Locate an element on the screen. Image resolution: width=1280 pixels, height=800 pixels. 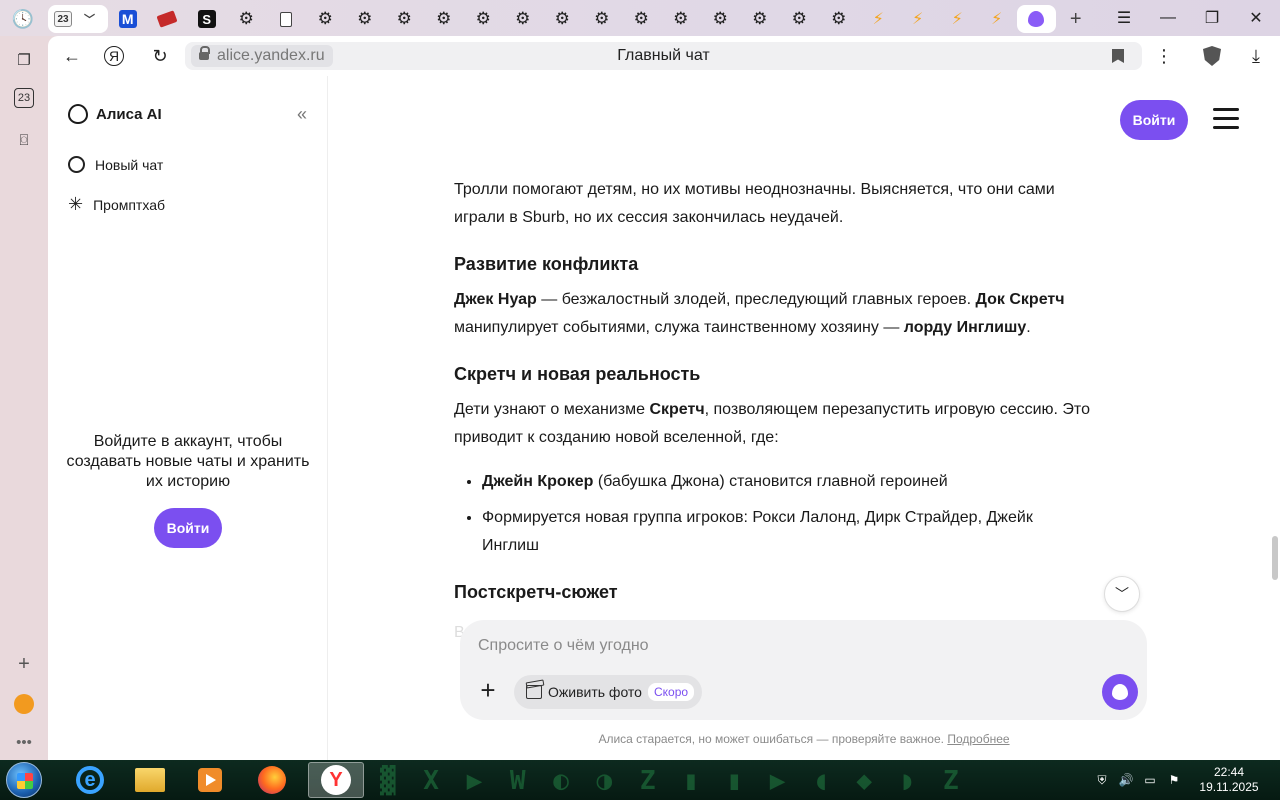
tab-8: ⚙ is located at coordinates (405, 19).